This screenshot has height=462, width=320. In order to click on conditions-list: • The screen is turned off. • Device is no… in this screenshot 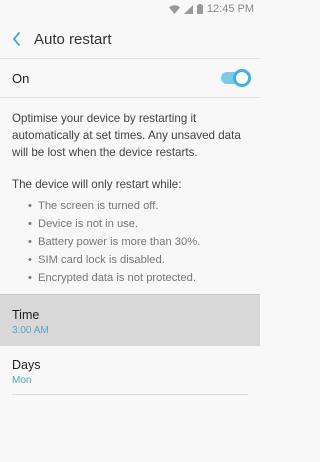, I will do `click(141, 242)`.